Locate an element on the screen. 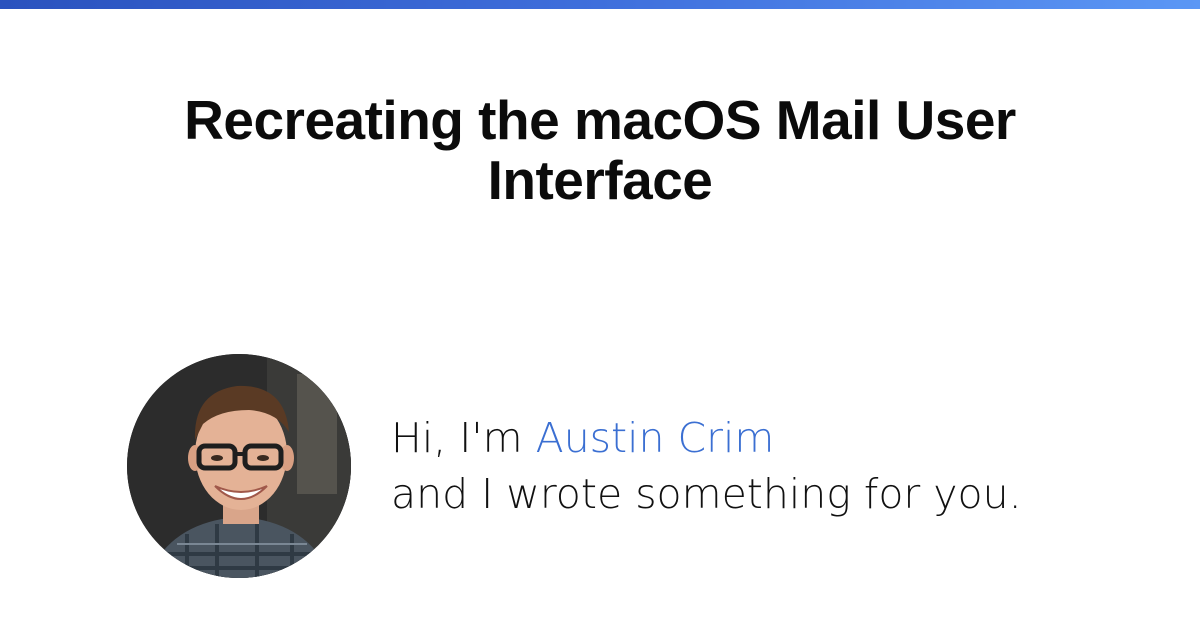 This screenshot has height=630, width=1200. accent-gradient-bar is located at coordinates (600, 4).